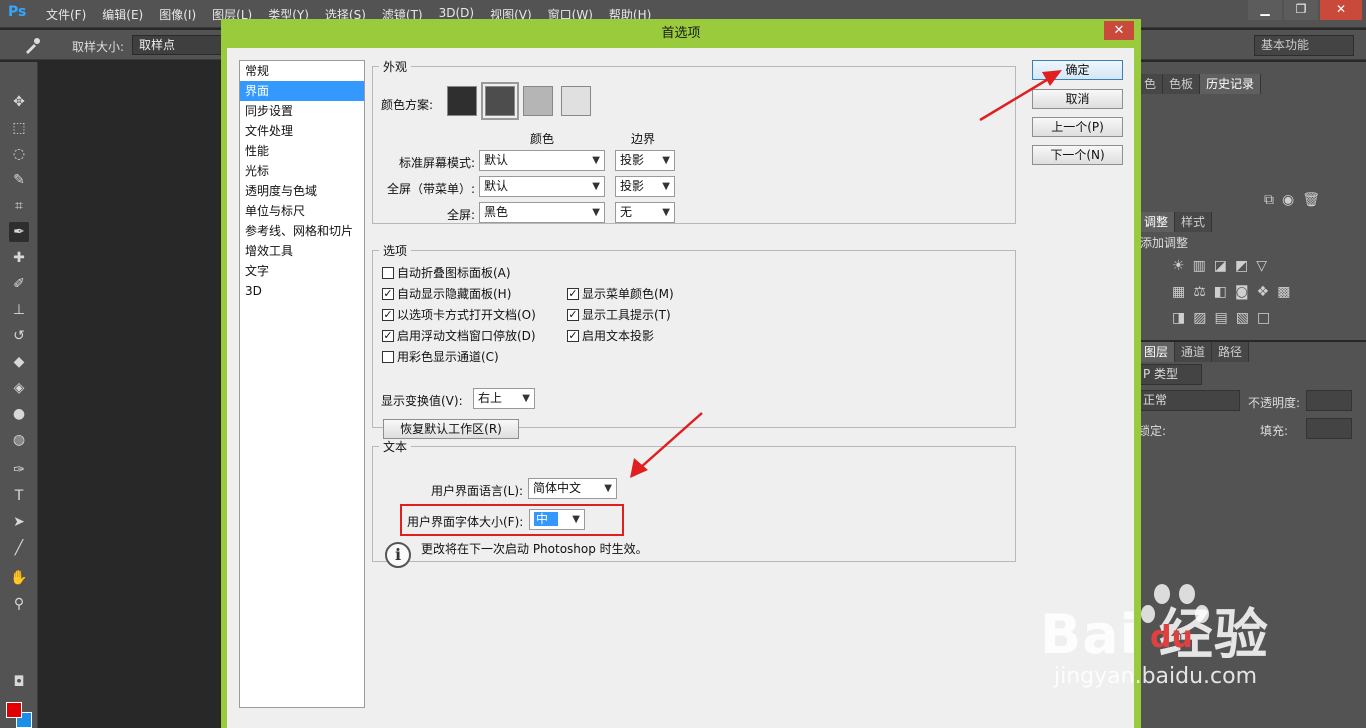  Describe the element at coordinates (1265, 10) in the screenshot. I see `minimize-button: ▁` at that location.